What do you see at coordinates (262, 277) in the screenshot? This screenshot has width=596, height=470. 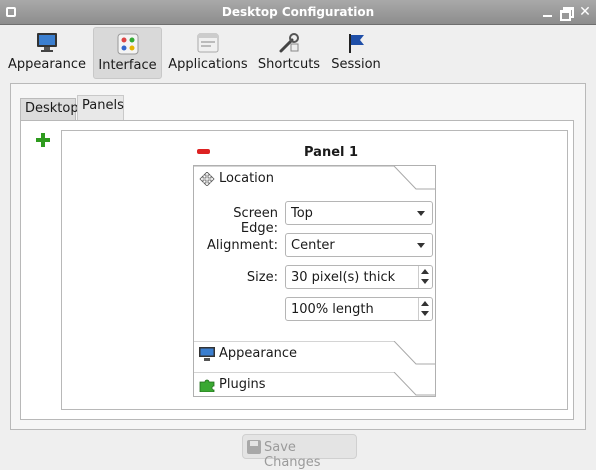 I see `size-label: Size:` at bounding box center [262, 277].